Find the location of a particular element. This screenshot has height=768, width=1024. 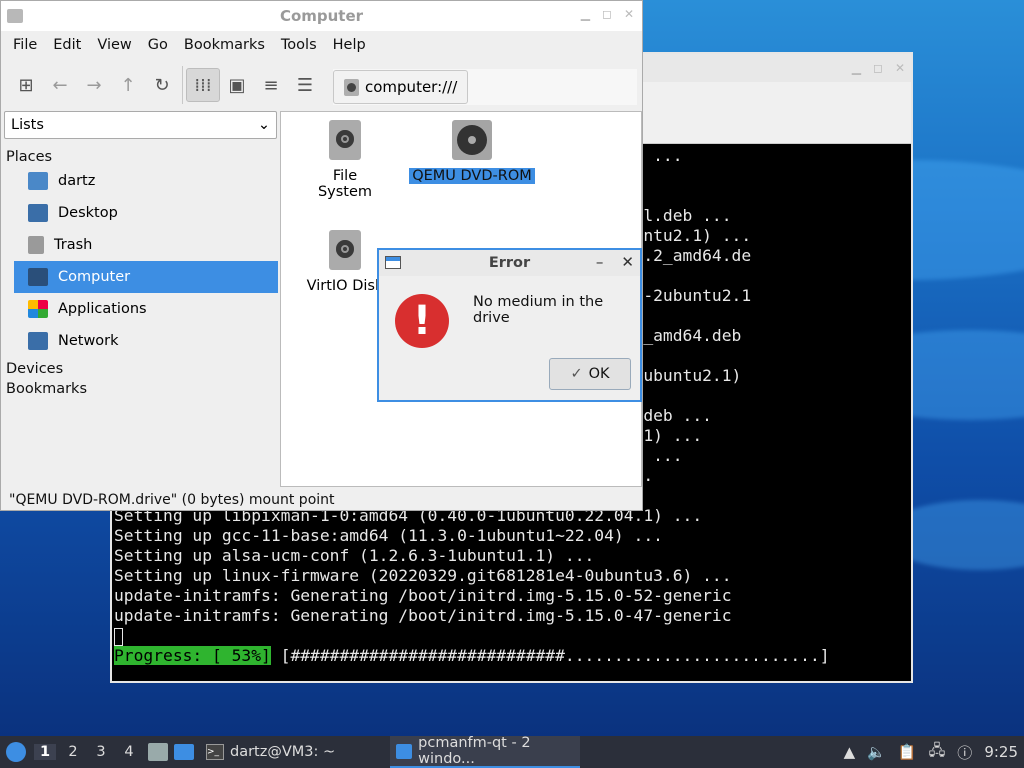

terminal-icon: >_ is located at coordinates (215, 752).